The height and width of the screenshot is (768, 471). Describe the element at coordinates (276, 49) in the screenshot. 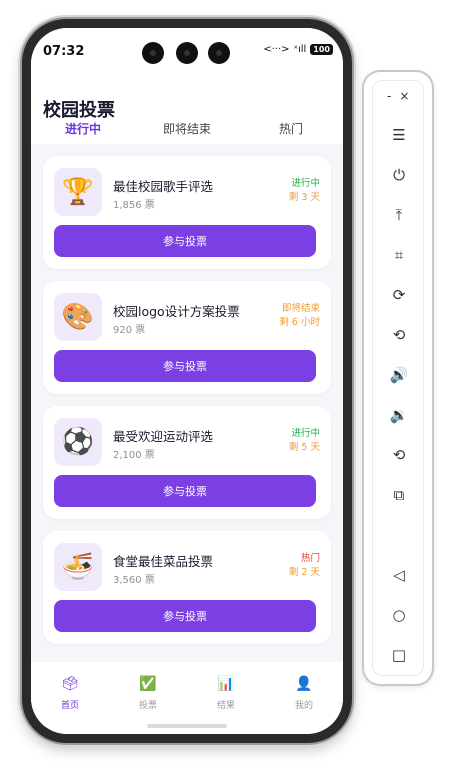

I see `network-icon: <···>` at that location.